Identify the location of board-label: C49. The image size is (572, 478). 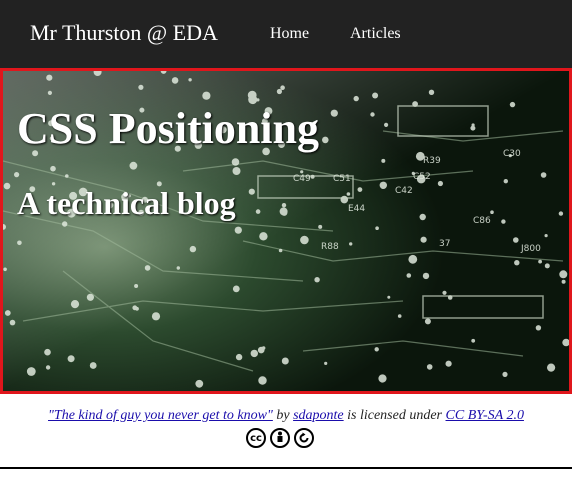
(302, 179).